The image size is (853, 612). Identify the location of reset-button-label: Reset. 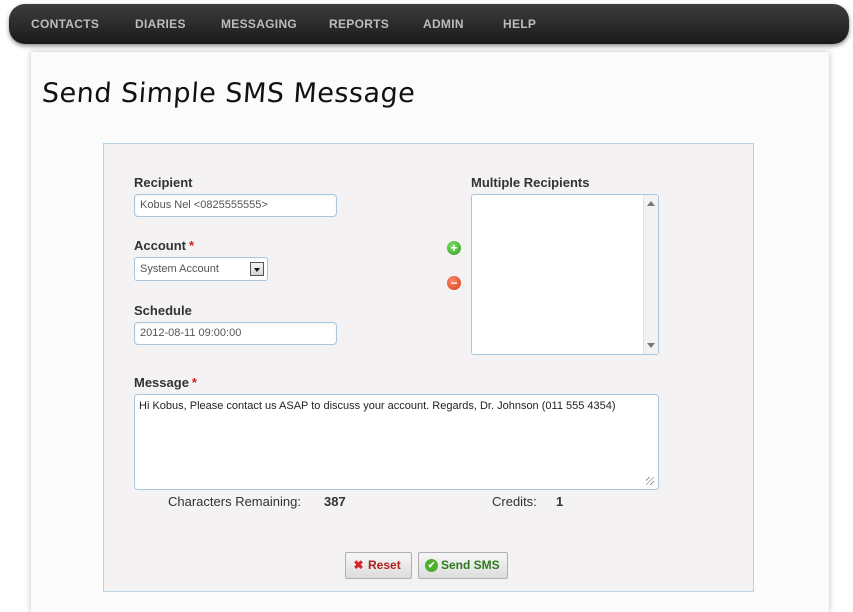
(384, 565).